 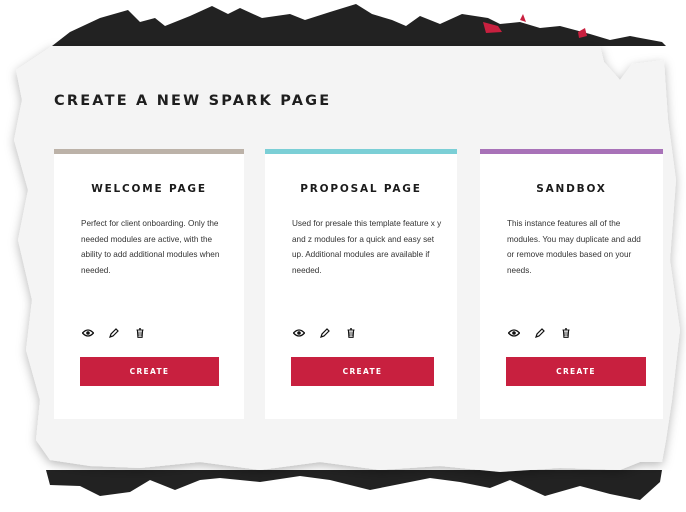 I want to click on card-title: PROPOSAL PAGE, so click(x=361, y=189).